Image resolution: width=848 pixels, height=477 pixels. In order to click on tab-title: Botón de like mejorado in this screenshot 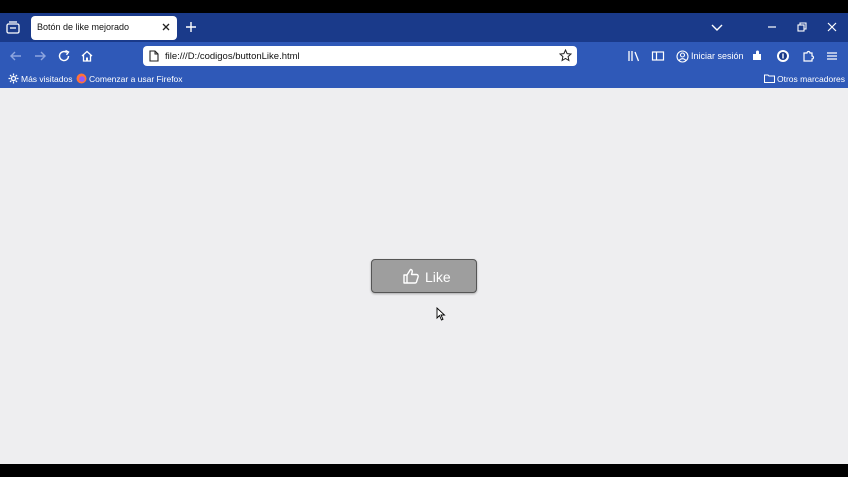, I will do `click(83, 27)`.